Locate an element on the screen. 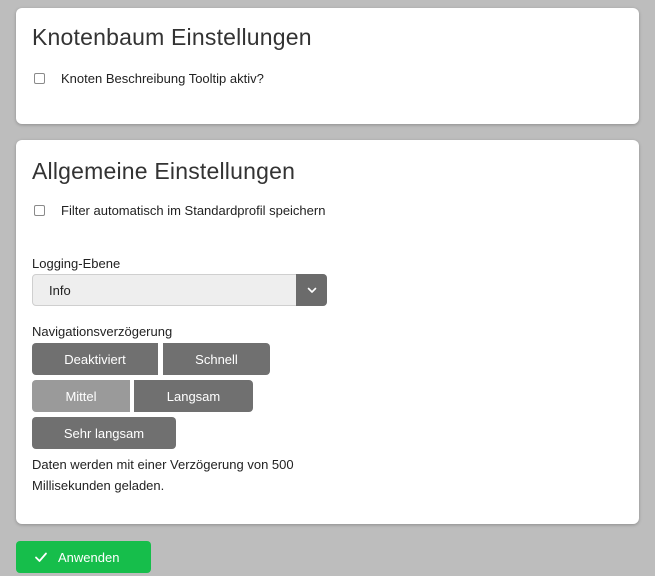 The image size is (655, 576). chevron-down-icon is located at coordinates (311, 290).